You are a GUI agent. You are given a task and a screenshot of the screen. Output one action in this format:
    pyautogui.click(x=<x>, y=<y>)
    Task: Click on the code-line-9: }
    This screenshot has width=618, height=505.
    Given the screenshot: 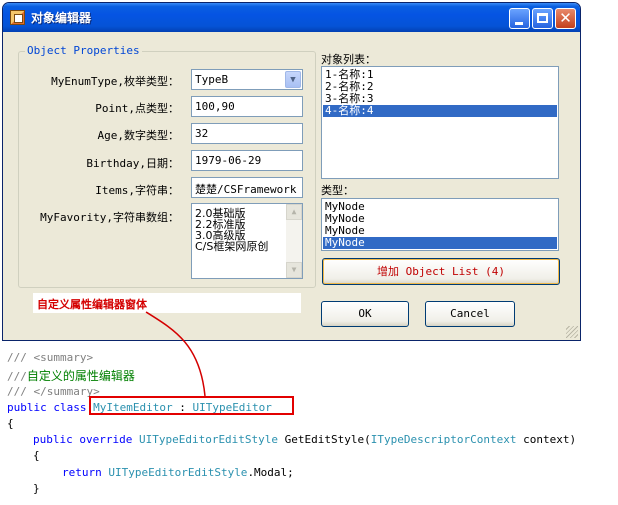 What is the action you would take?
    pyautogui.click(x=36, y=488)
    